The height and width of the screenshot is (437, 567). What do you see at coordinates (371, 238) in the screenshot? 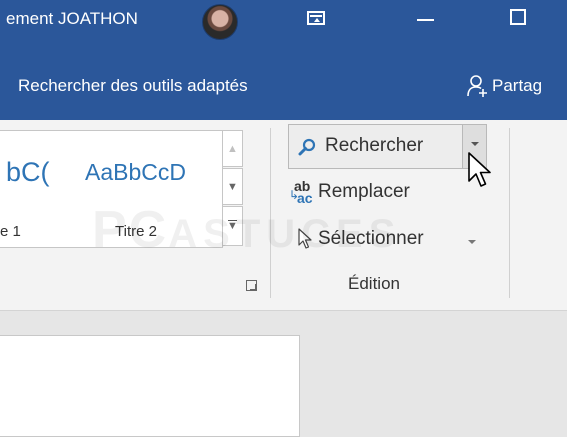
I see `select-label: Sélectionner` at bounding box center [371, 238].